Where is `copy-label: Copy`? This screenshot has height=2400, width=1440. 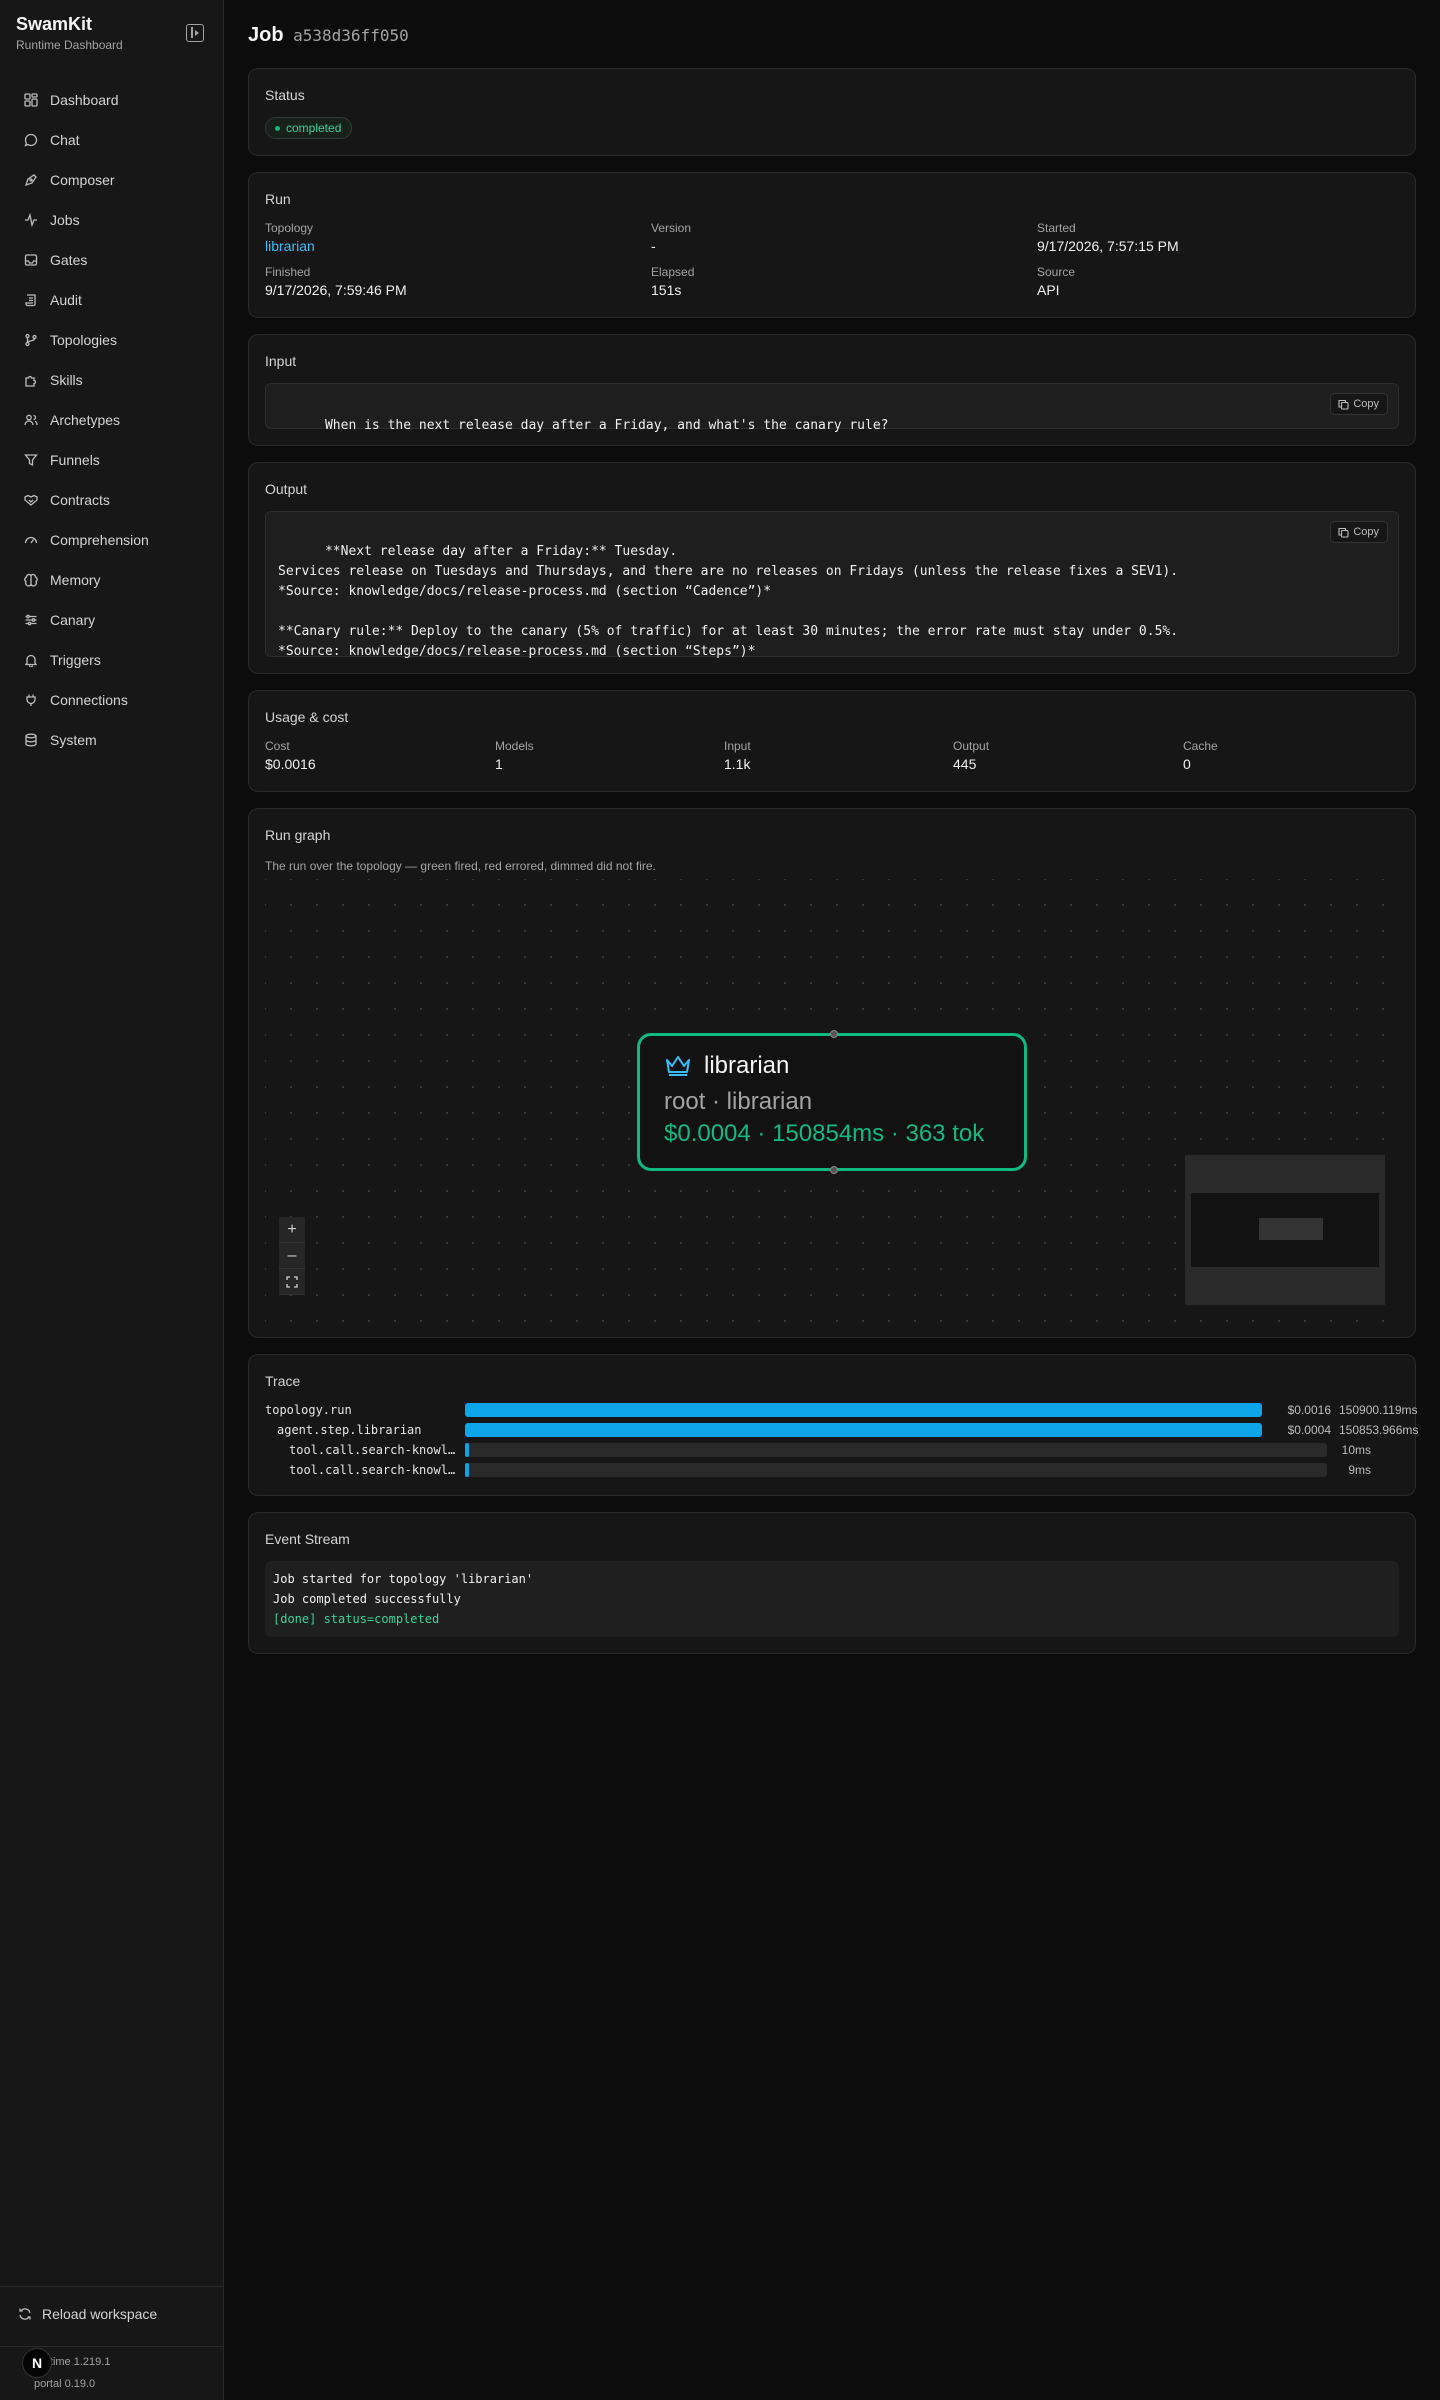
copy-label: Copy is located at coordinates (1366, 532).